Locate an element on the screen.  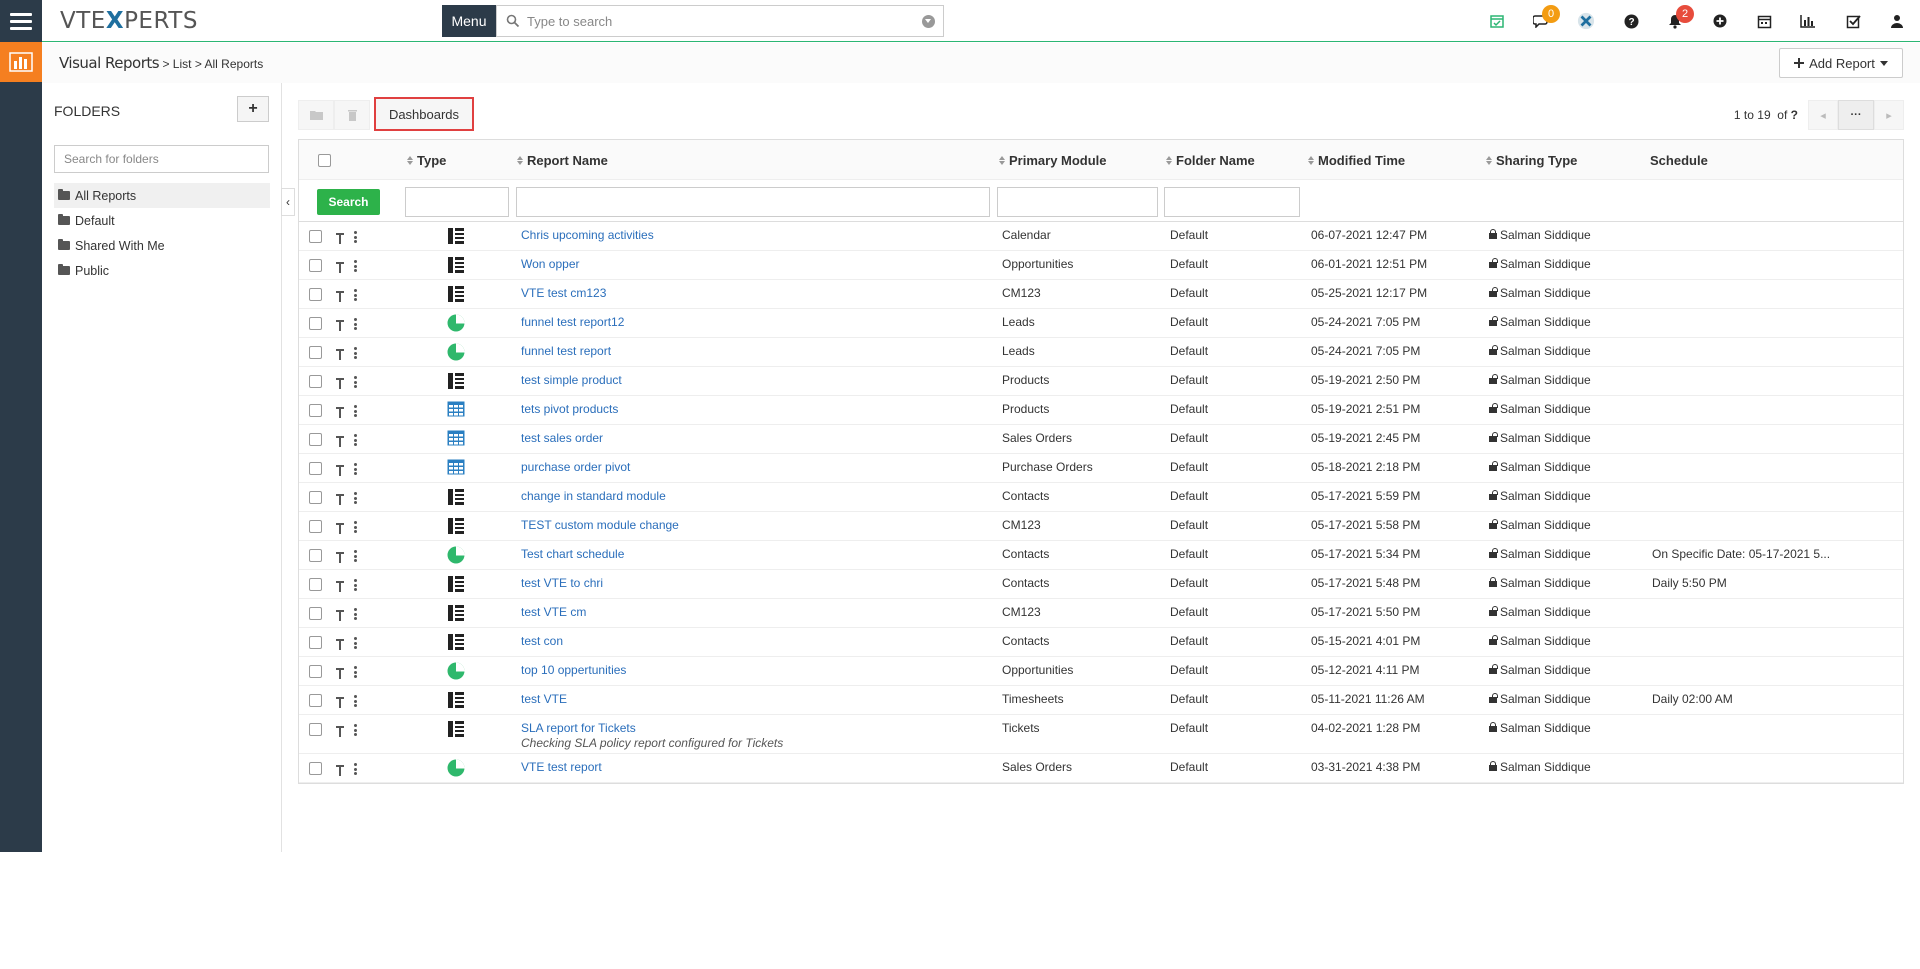
report-name-link: test sales order is located at coordinates (562, 438).